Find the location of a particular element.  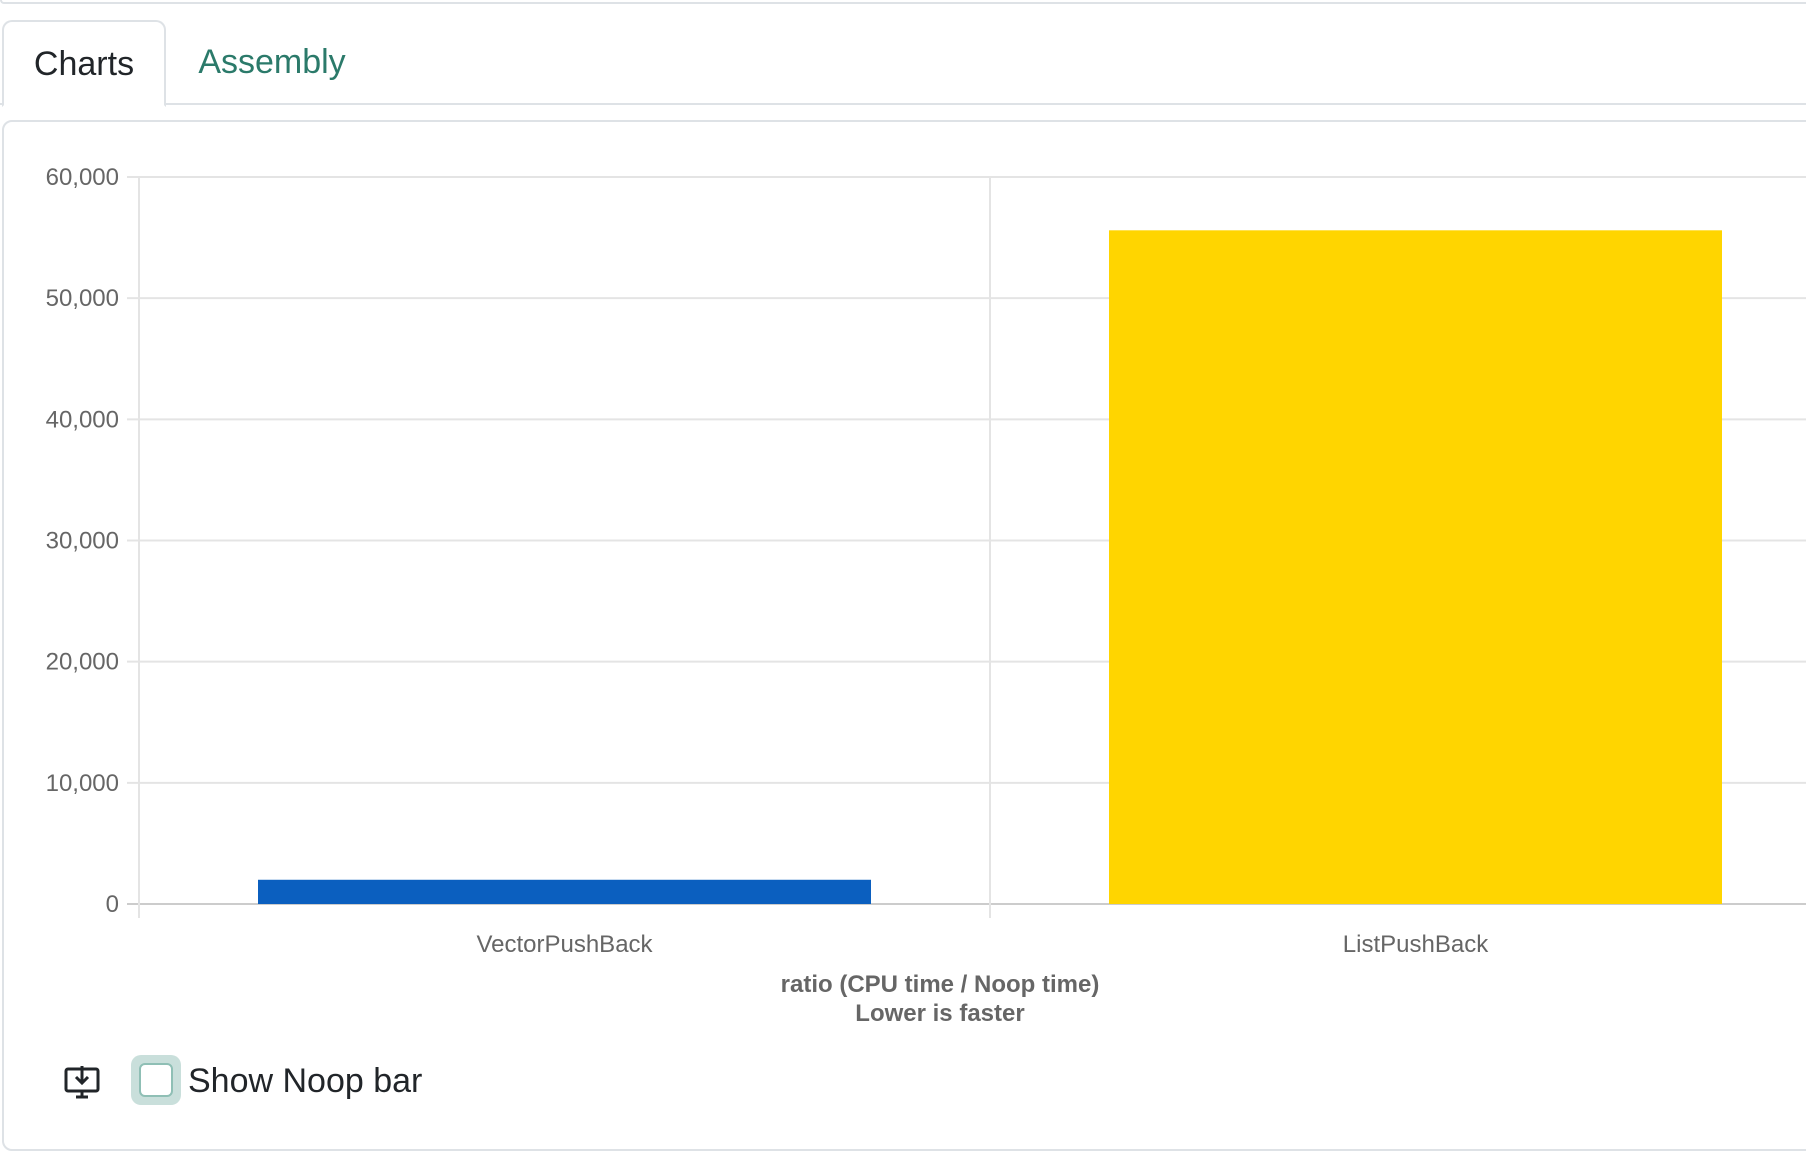

show-noop-checkbox is located at coordinates (156, 1080).